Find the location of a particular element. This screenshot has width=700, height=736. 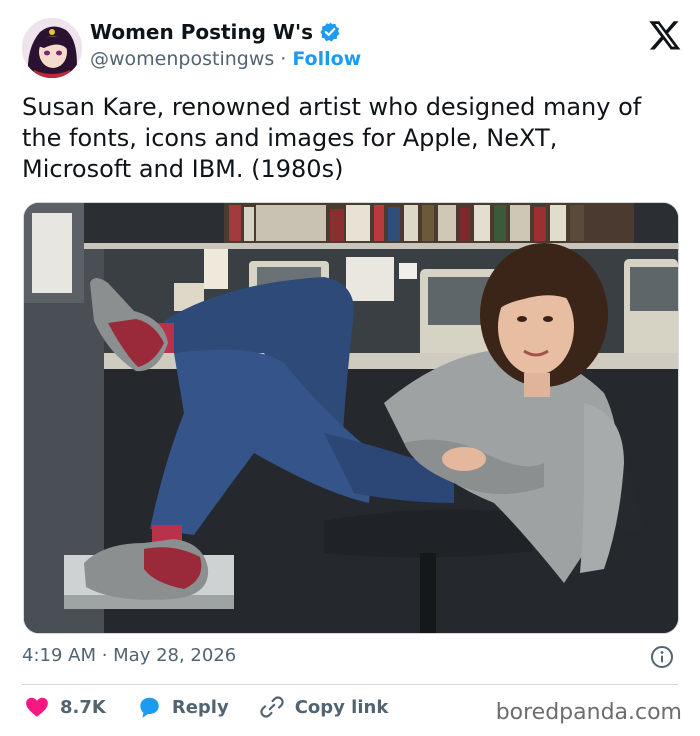

like-count: 8.7K is located at coordinates (83, 707).